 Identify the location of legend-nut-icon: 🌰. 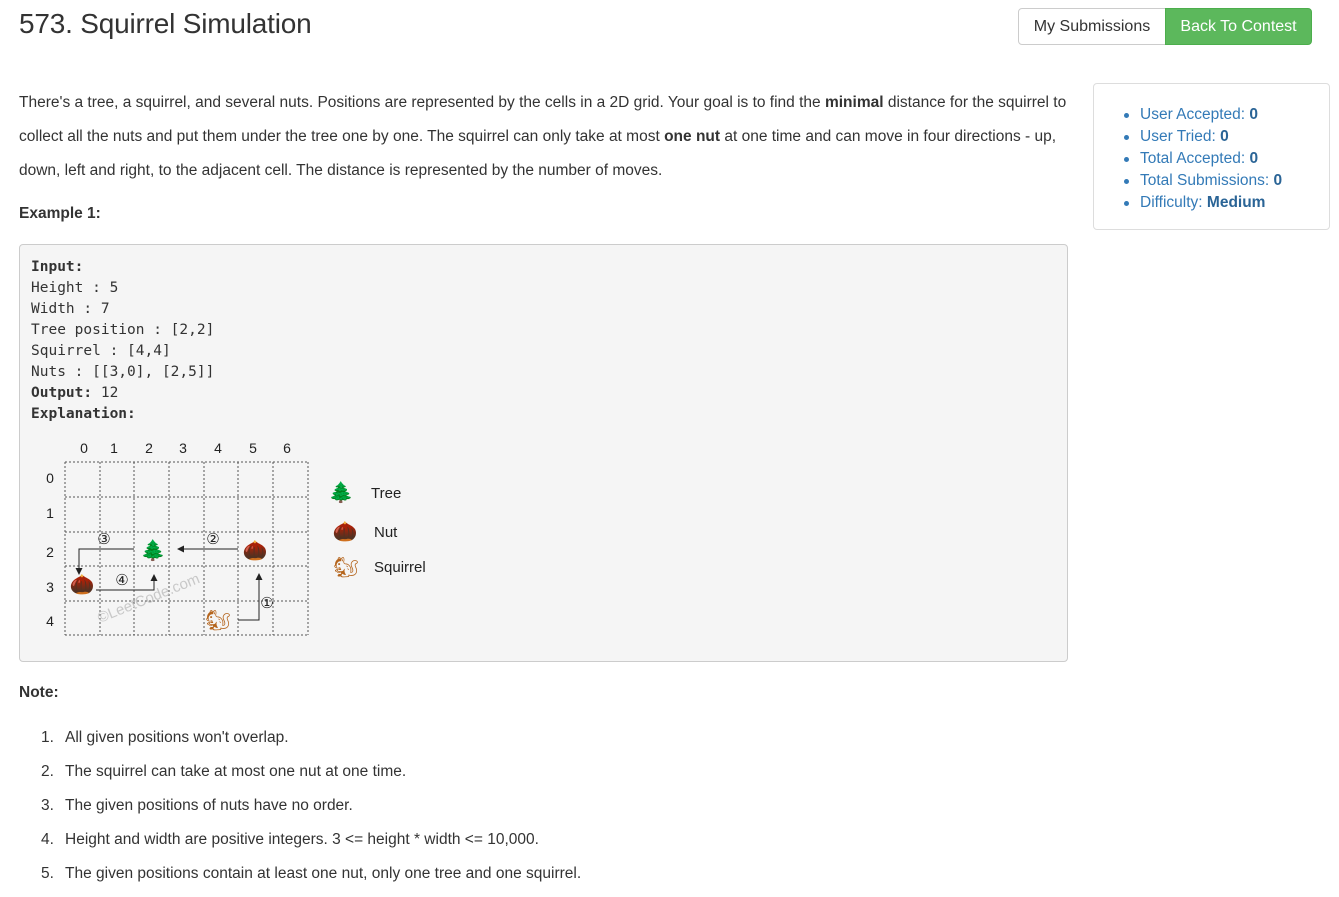
(345, 531).